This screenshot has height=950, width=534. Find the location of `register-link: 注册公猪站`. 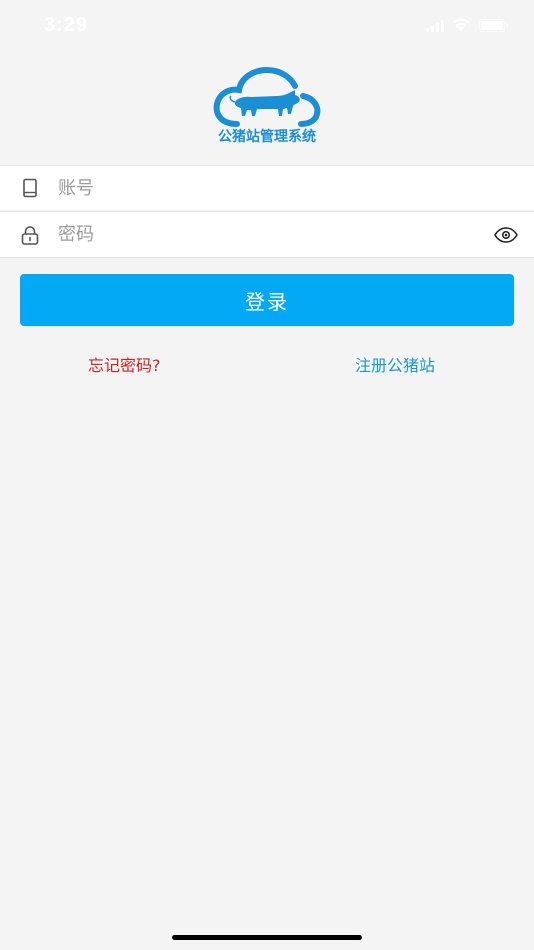

register-link: 注册公猪站 is located at coordinates (395, 364).